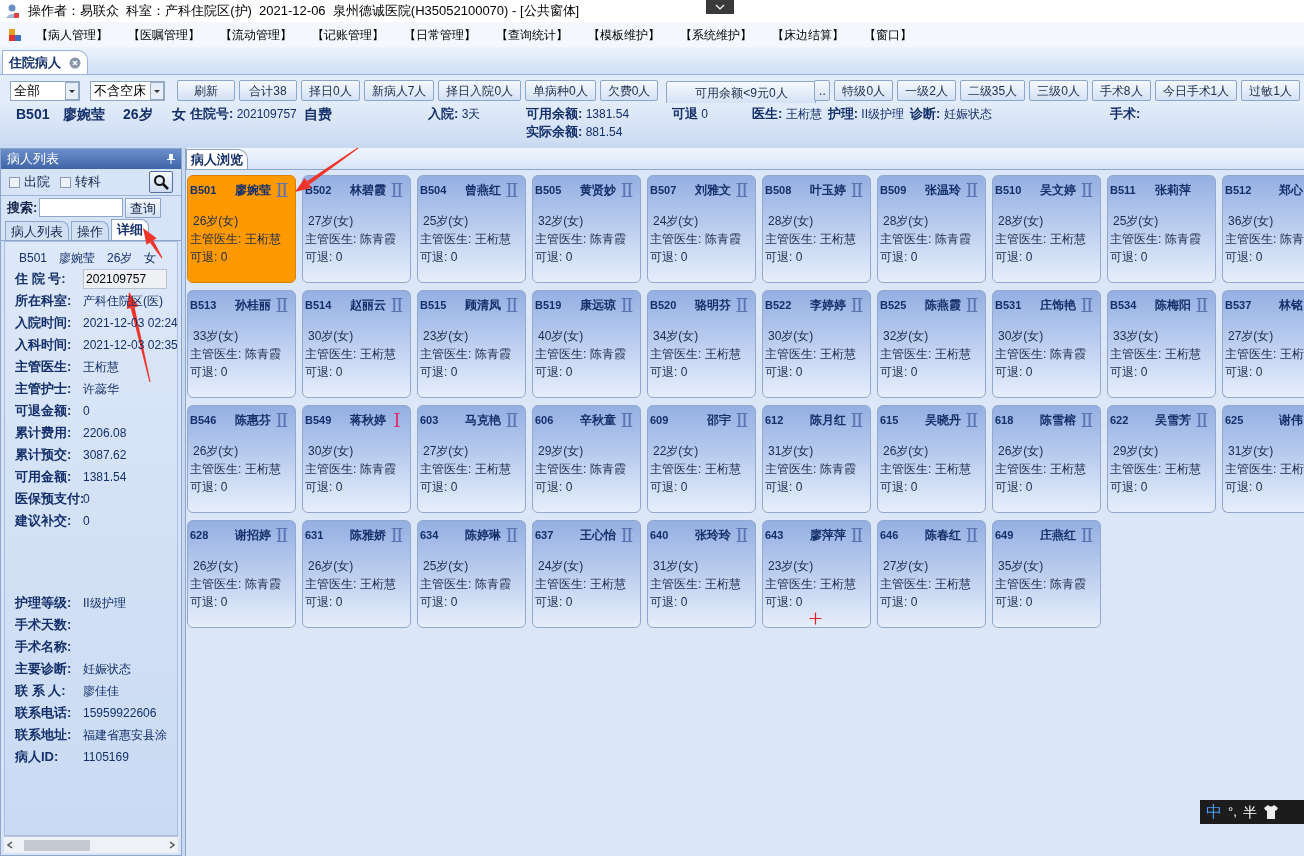 The height and width of the screenshot is (856, 1304). I want to click on patient-card: 625 谢伟 31岁(女) 主管医生: 王桁 可退: 0, so click(1263, 459).